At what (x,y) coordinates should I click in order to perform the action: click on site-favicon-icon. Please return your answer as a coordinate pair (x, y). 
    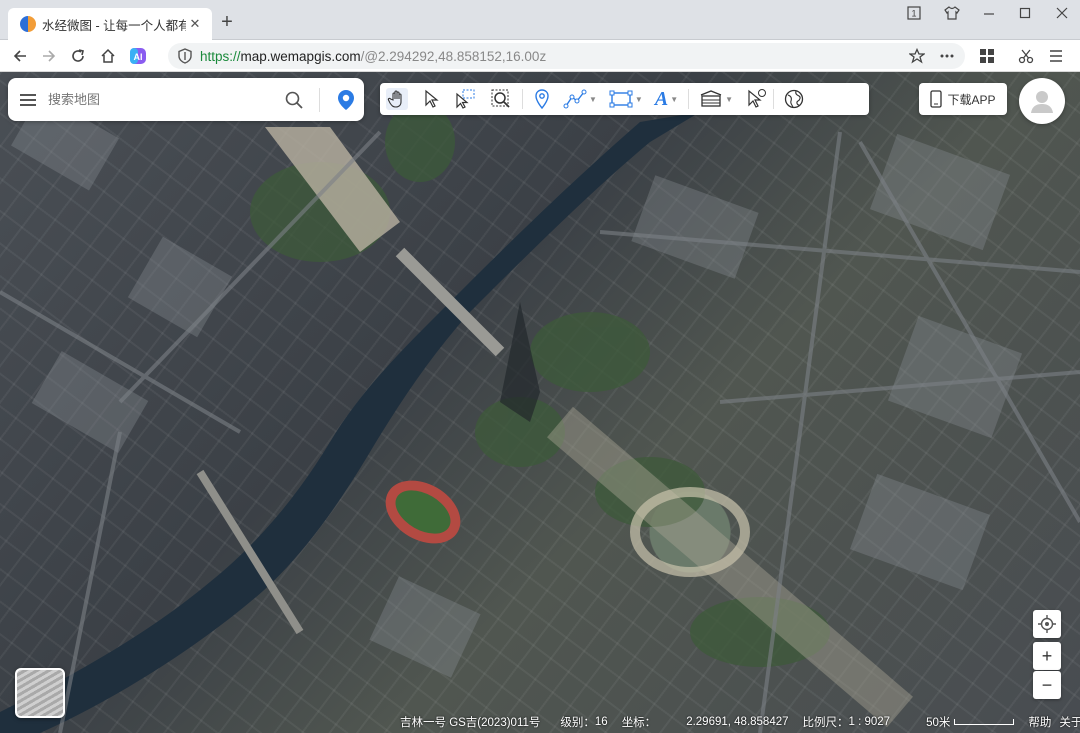
    Looking at the image, I should click on (28, 24).